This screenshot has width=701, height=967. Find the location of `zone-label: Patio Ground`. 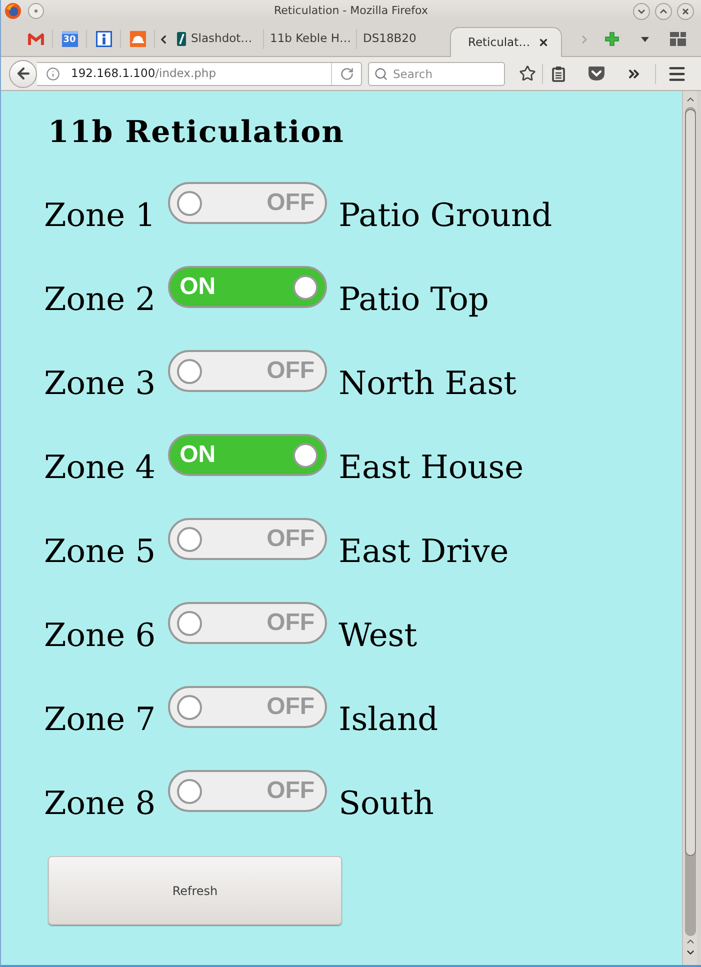

zone-label: Patio Ground is located at coordinates (445, 215).